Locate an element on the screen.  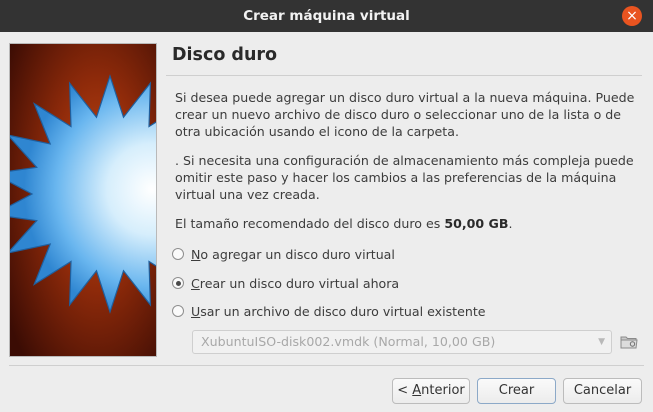
title-bar: Crear máquina virtual × is located at coordinates (326, 16).